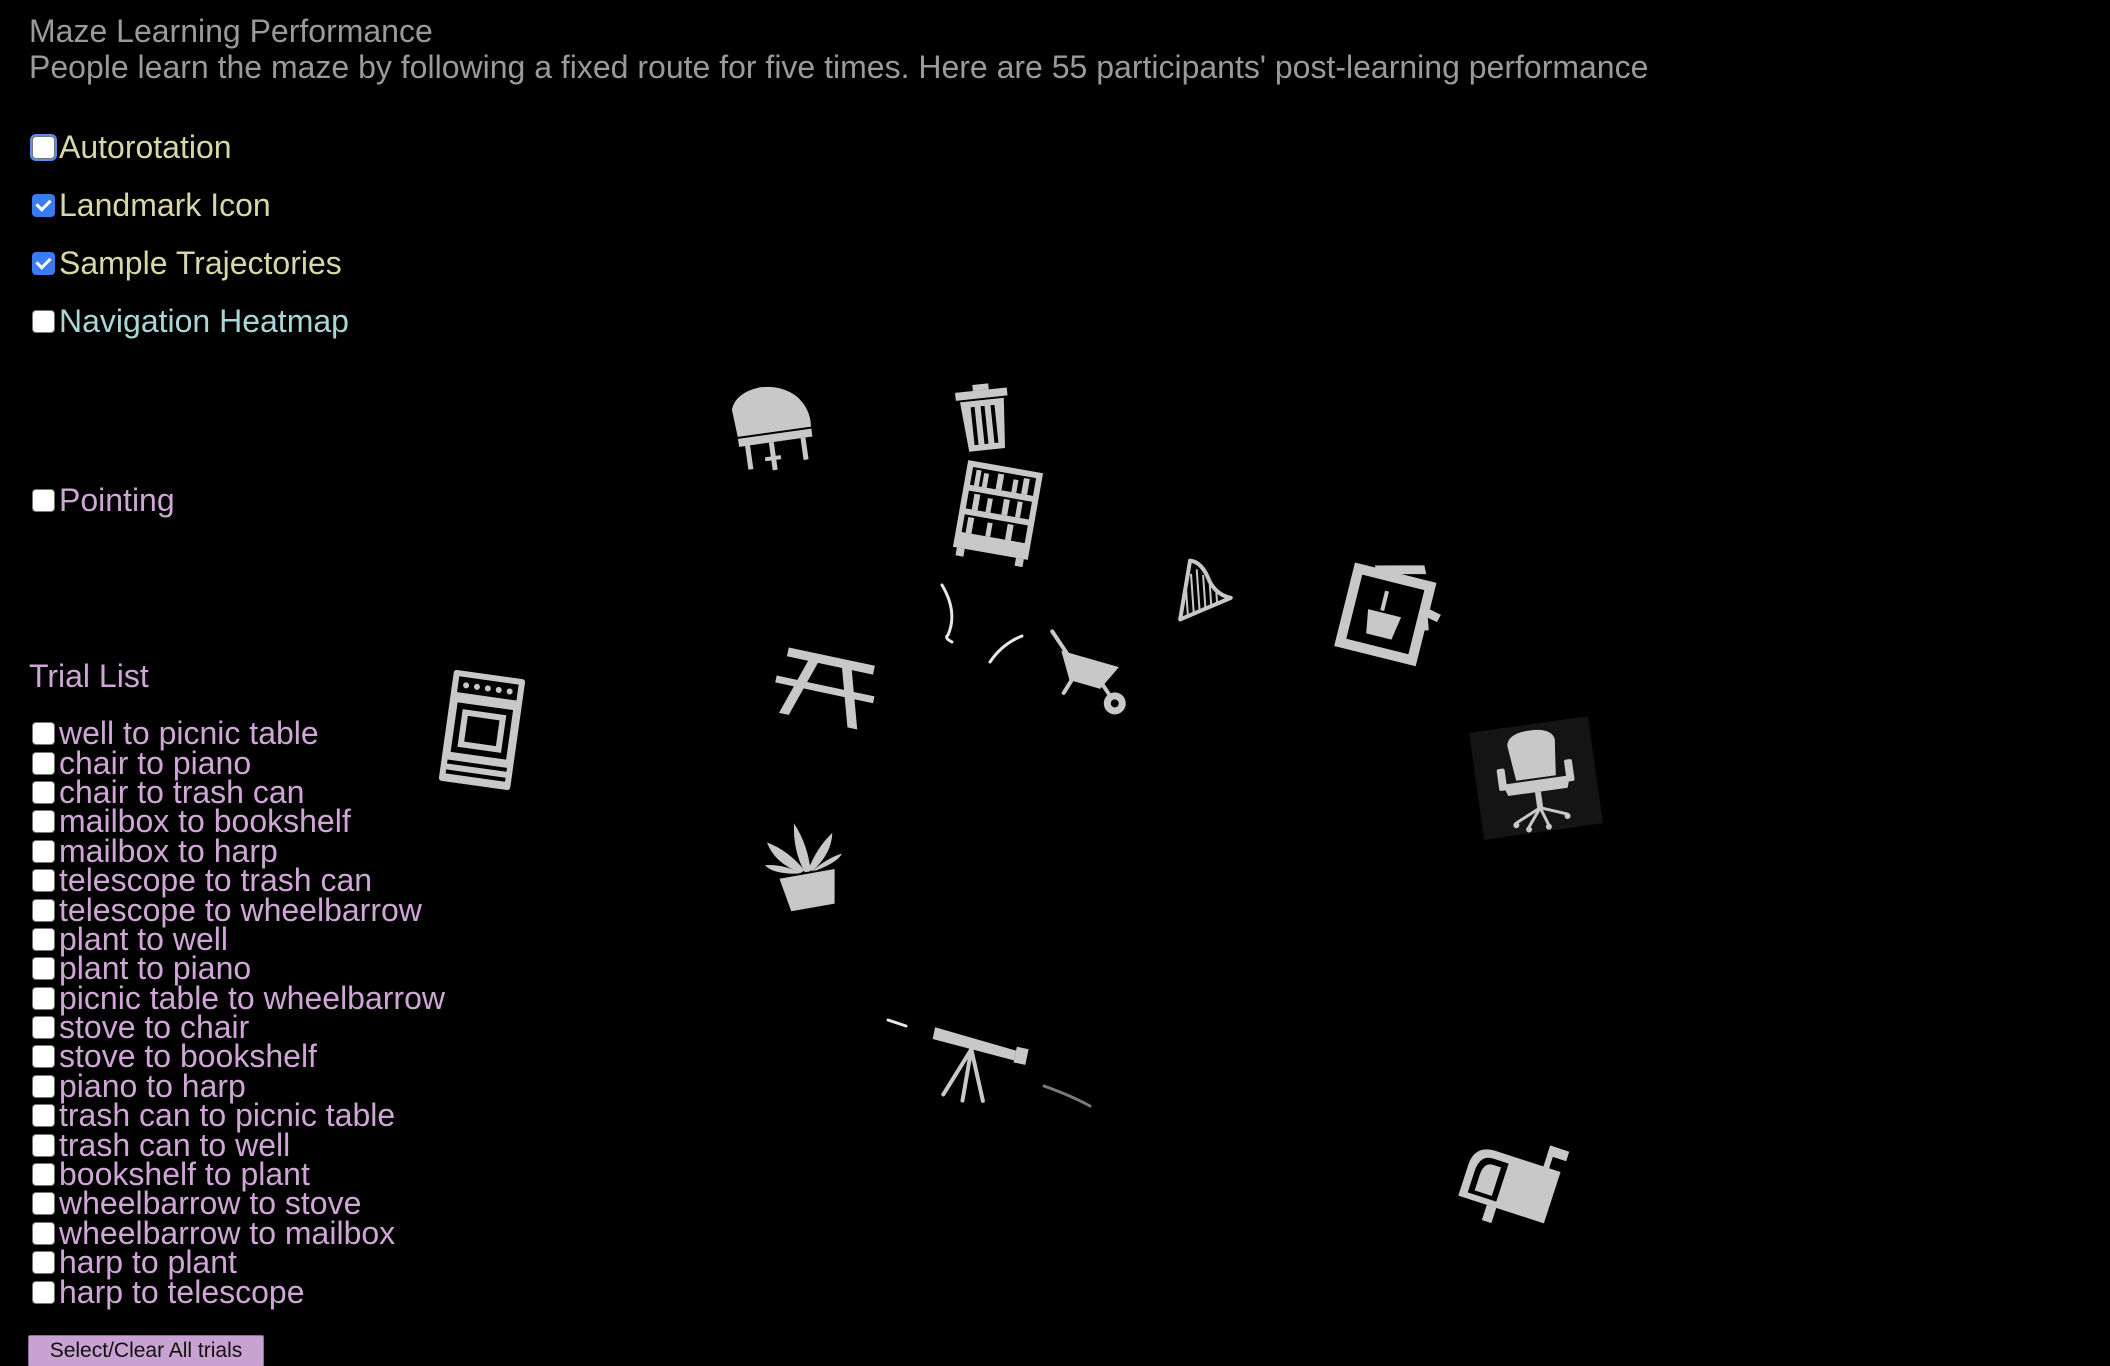  I want to click on well-icon, so click(1387, 614).